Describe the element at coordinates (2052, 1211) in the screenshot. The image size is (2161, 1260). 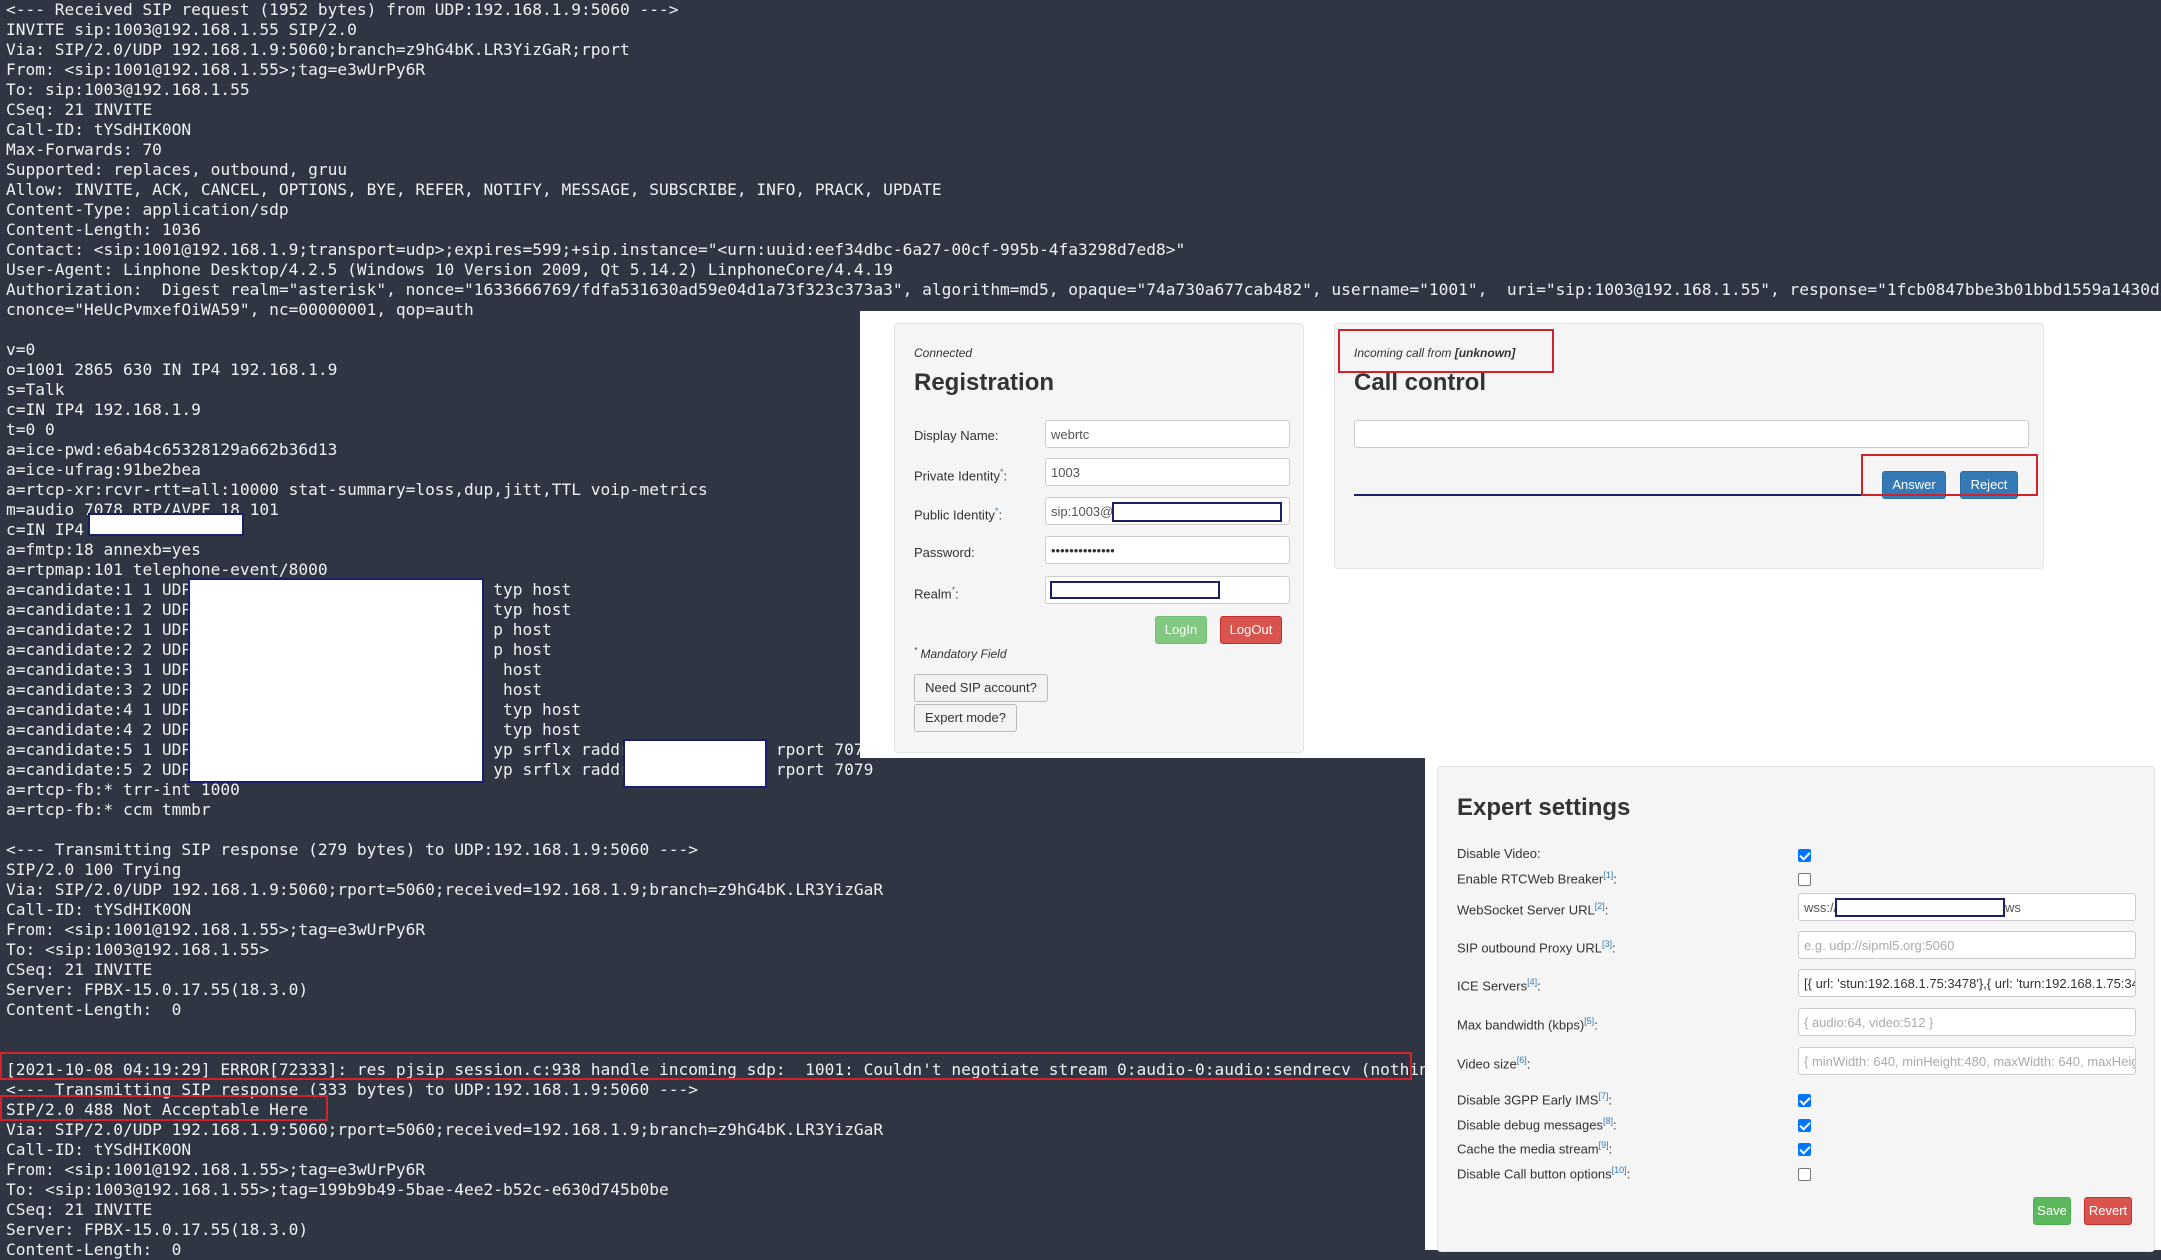
I see `save-button: Save` at that location.